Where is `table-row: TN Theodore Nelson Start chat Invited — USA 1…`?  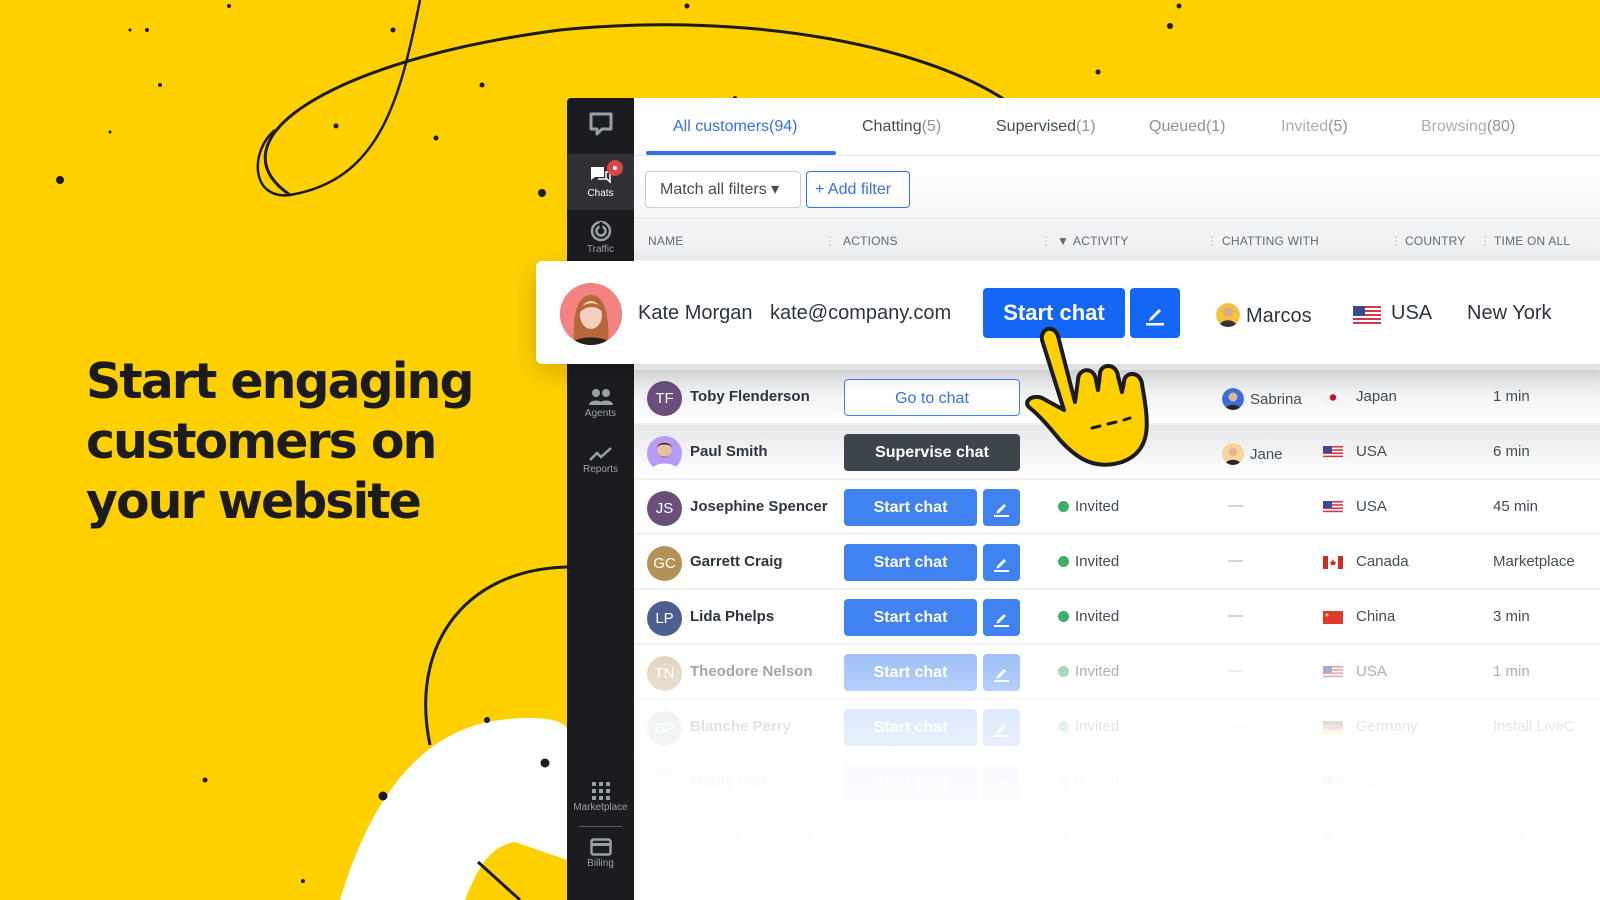 table-row: TN Theodore Nelson Start chat Invited — USA 1… is located at coordinates (1117, 672).